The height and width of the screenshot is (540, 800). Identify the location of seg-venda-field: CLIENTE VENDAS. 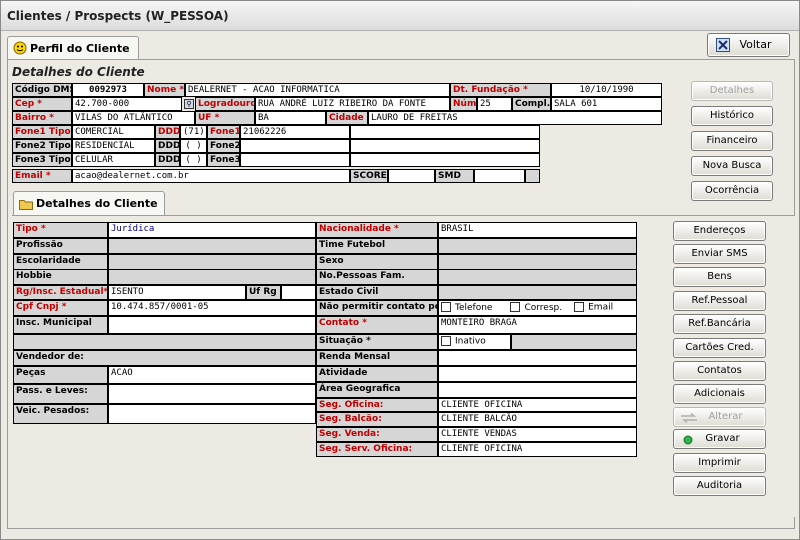
(537, 434).